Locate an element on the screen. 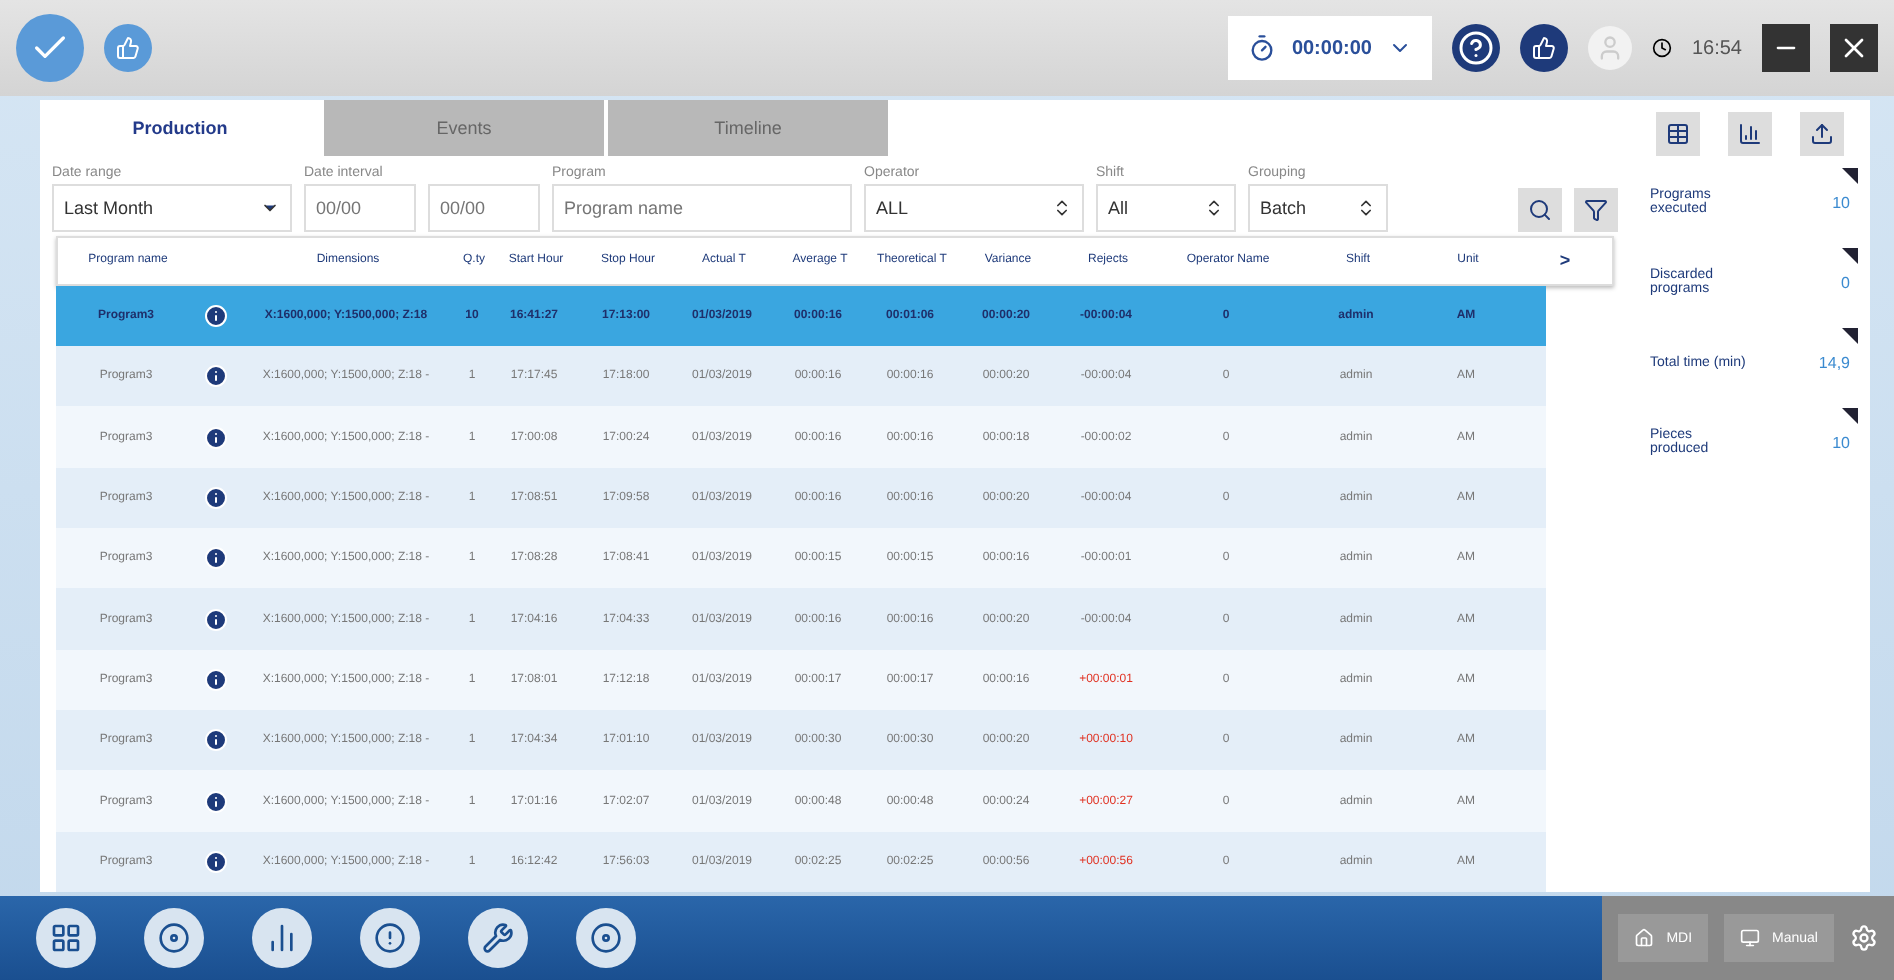 This screenshot has width=1894, height=980. filter-button is located at coordinates (1596, 210).